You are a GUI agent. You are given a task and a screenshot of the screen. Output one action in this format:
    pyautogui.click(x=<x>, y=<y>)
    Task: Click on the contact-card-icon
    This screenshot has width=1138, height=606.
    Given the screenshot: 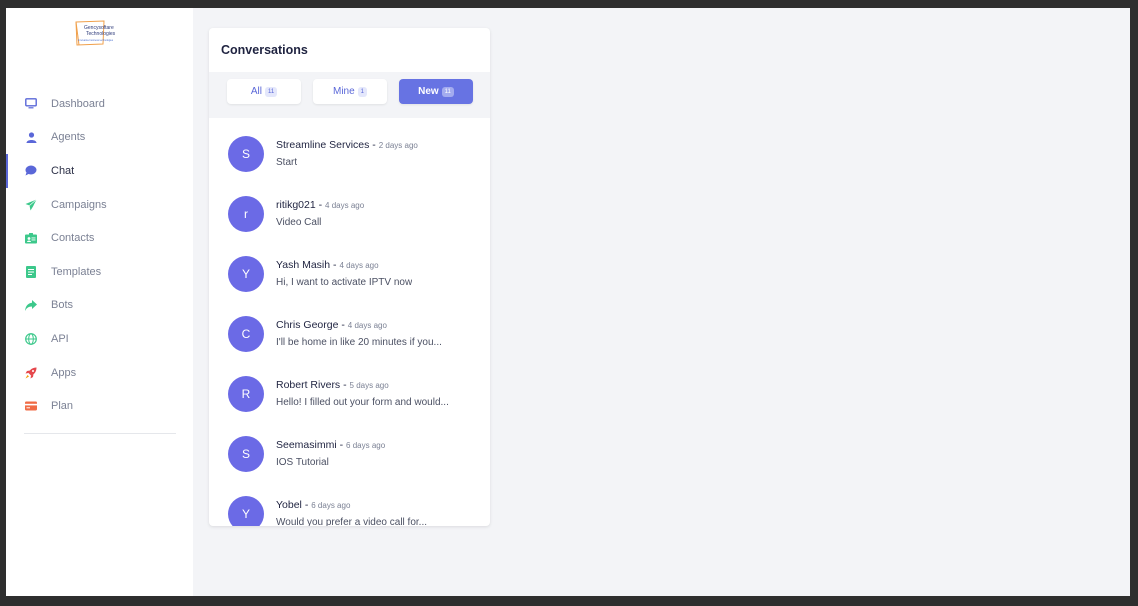 What is the action you would take?
    pyautogui.click(x=31, y=238)
    